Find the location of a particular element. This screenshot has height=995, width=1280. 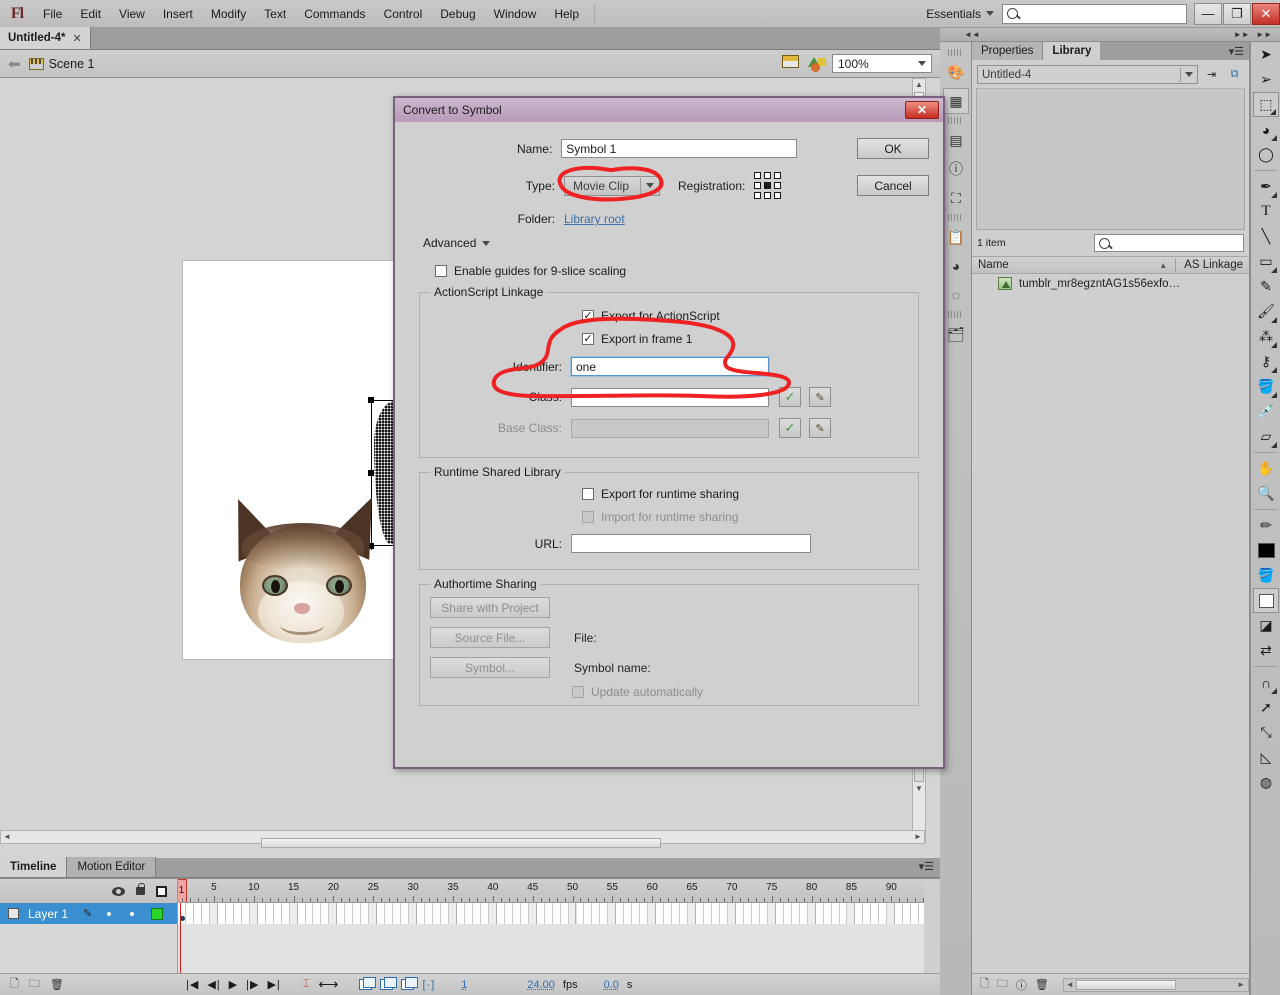

validate-class-button: ✓ is located at coordinates (790, 397).